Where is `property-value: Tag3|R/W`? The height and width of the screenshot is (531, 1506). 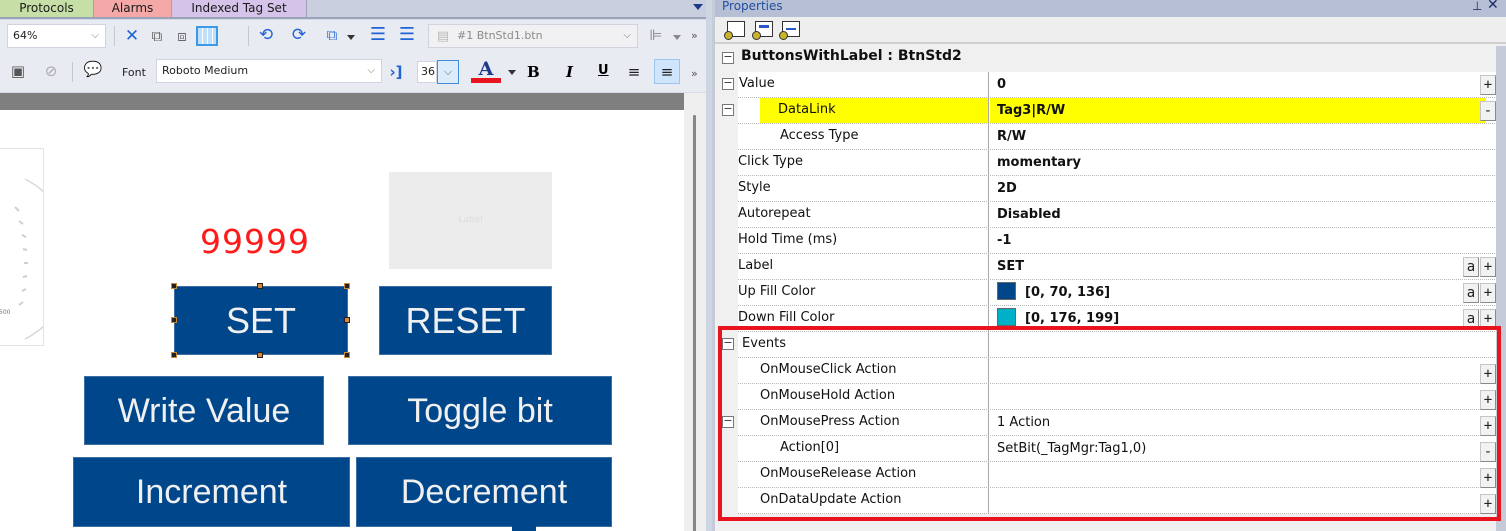 property-value: Tag3|R/W is located at coordinates (1238, 110).